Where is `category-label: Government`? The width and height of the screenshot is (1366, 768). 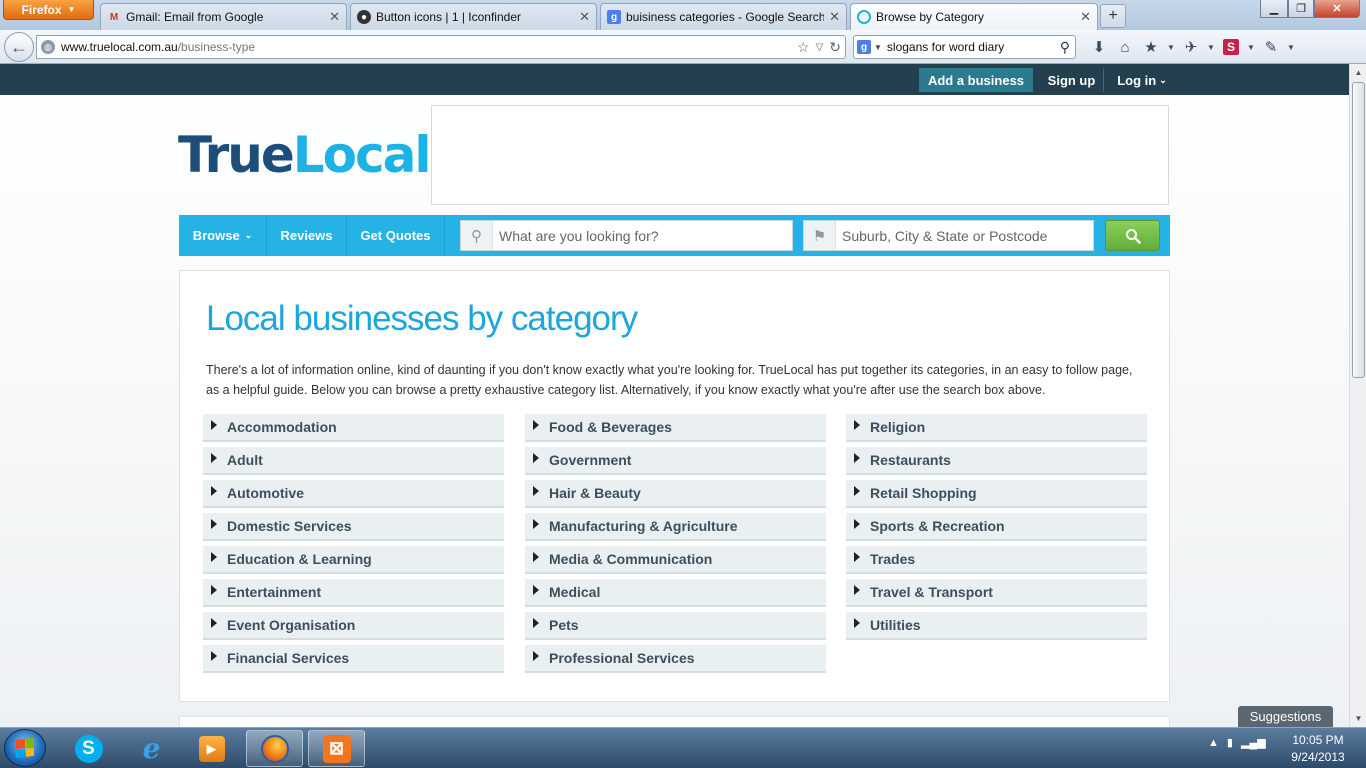 category-label: Government is located at coordinates (590, 460).